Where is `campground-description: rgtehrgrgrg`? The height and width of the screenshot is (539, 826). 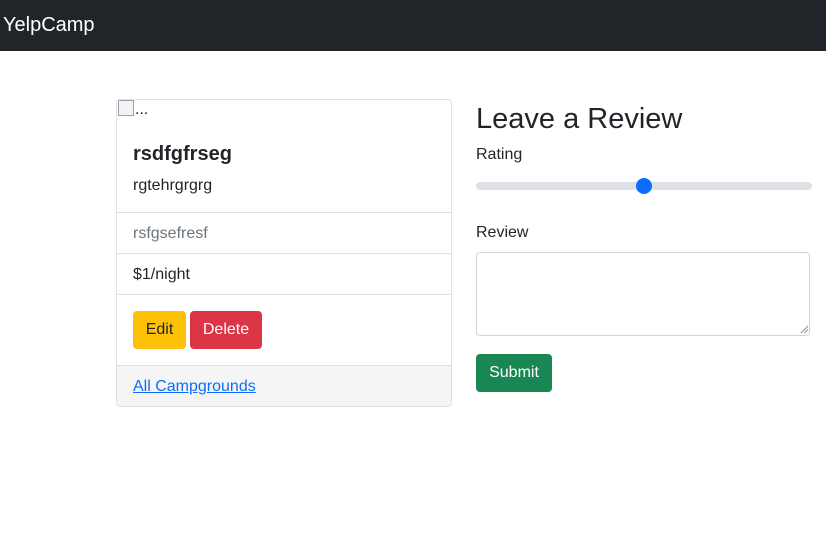 campground-description: rgtehrgrgrg is located at coordinates (173, 185).